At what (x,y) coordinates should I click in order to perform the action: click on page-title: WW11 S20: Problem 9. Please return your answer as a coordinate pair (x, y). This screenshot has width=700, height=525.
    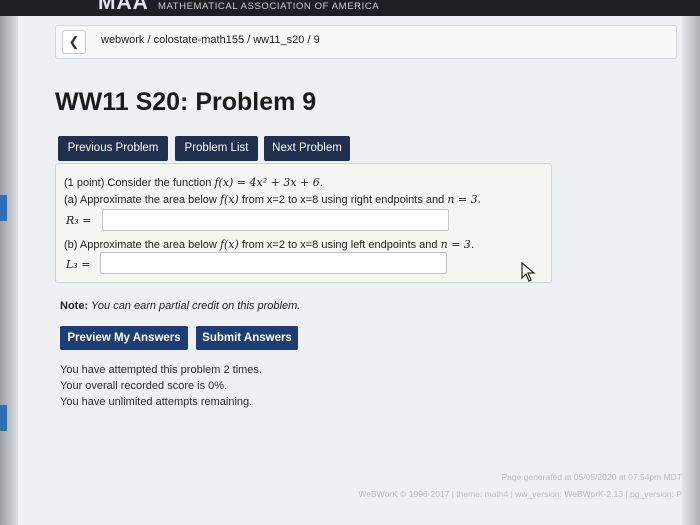
    Looking at the image, I should click on (186, 102).